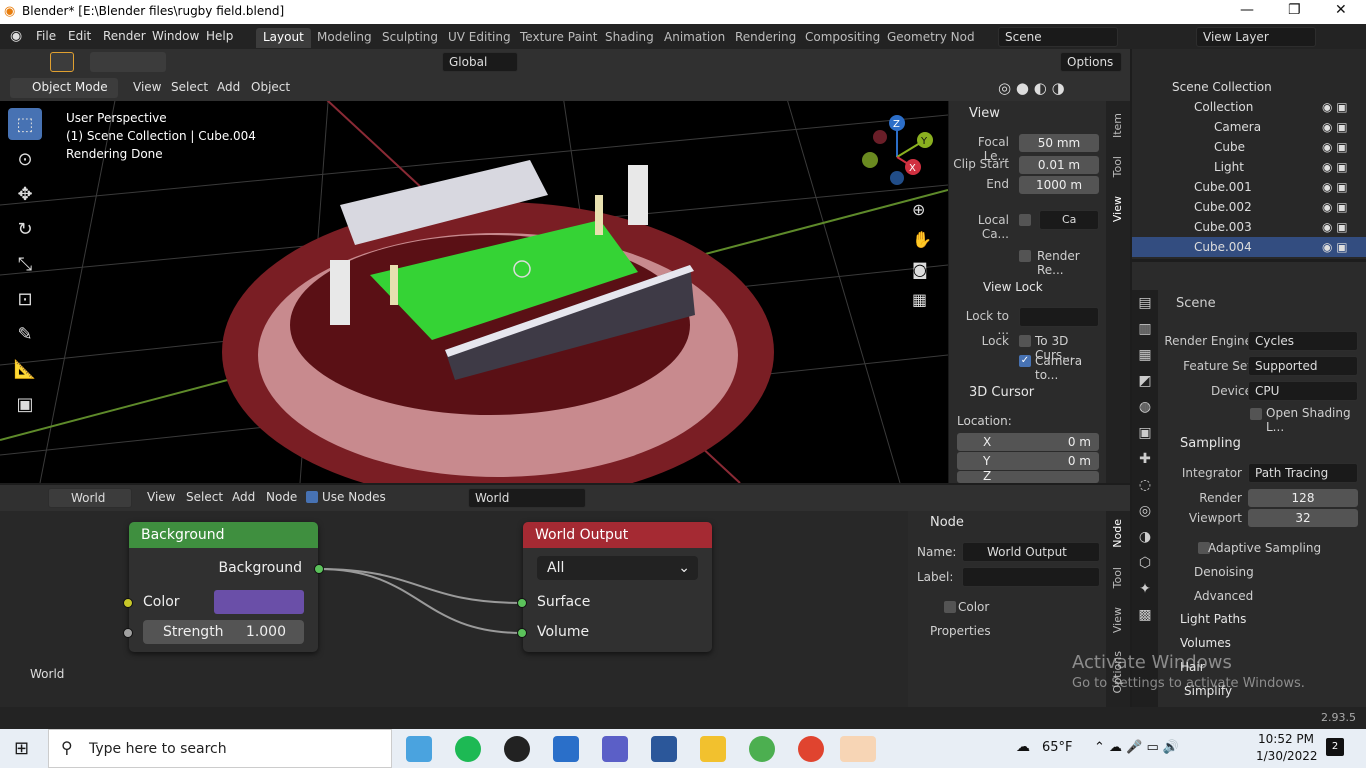 The image size is (1366, 768). Describe the element at coordinates (900, 155) in the screenshot. I see `navigation-gizmo: Z Y X` at that location.